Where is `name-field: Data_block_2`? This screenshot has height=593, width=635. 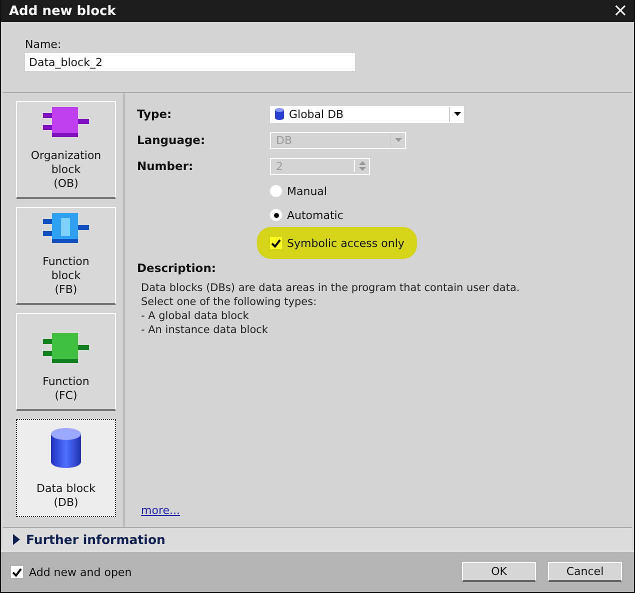
name-field: Data_block_2 is located at coordinates (190, 62).